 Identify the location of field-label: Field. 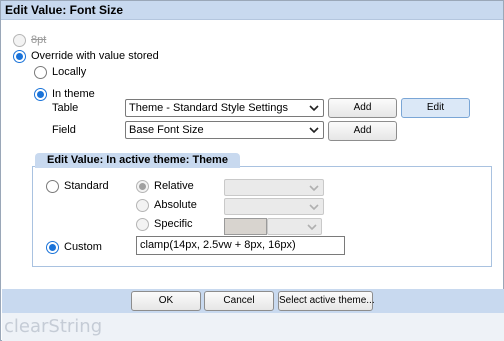
(64, 130).